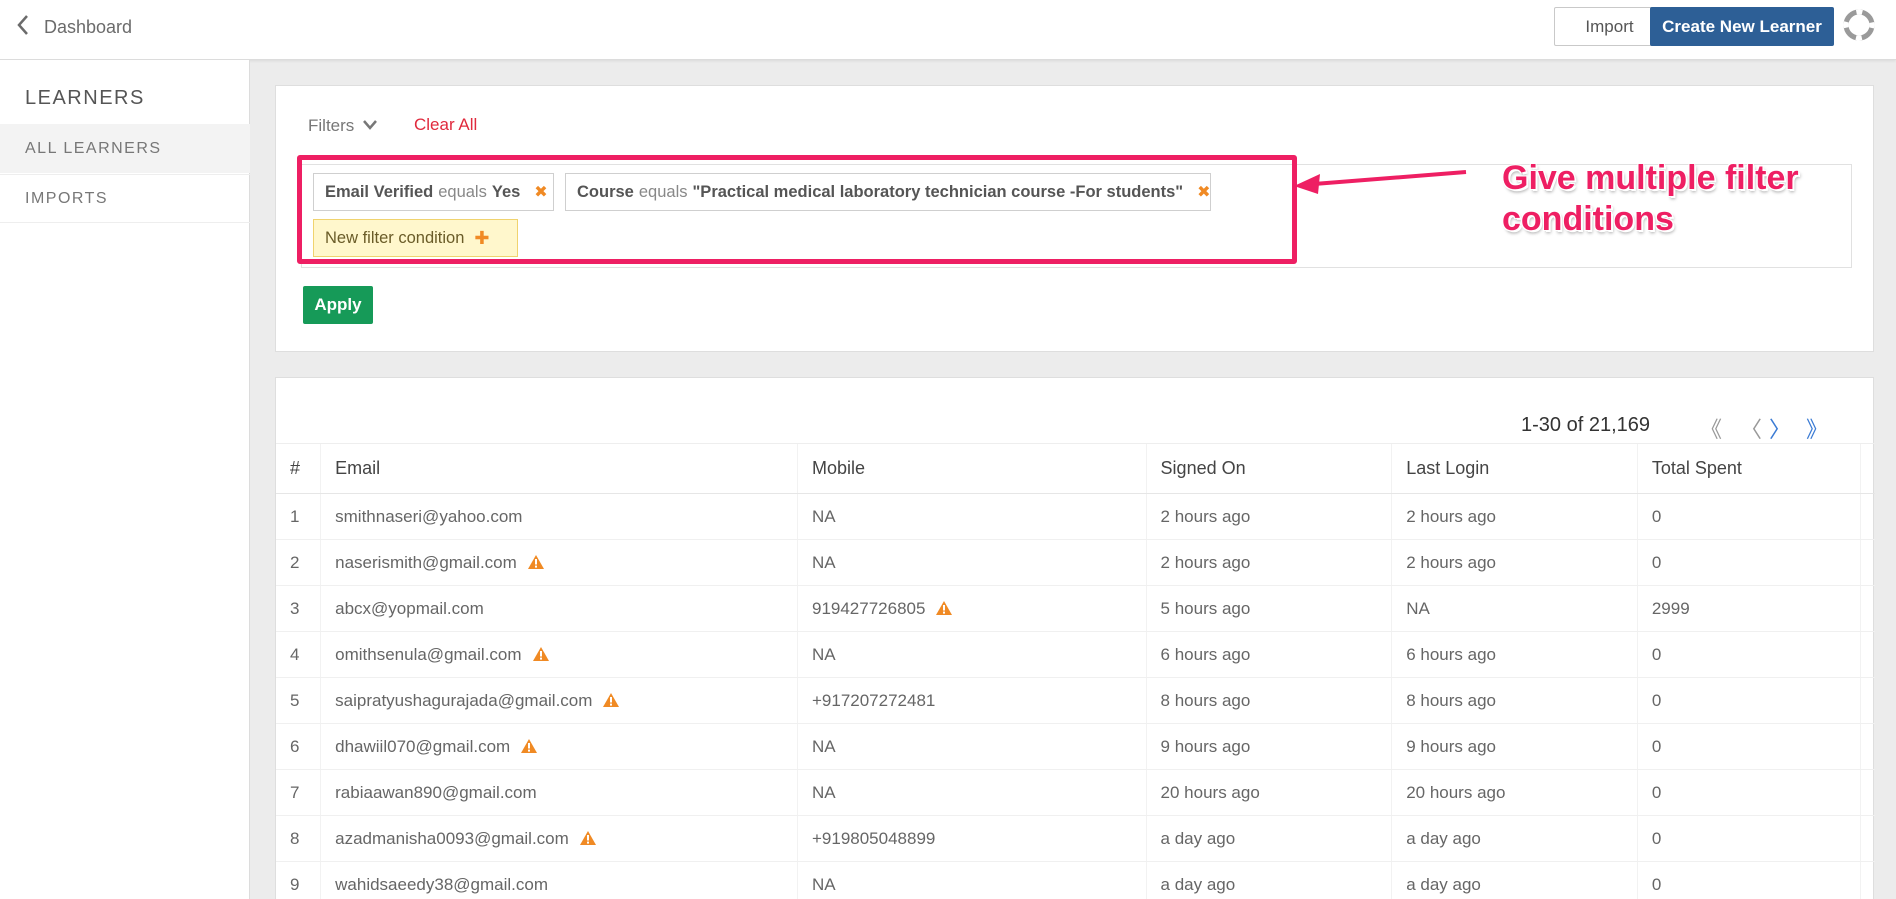 The width and height of the screenshot is (1896, 899). Describe the element at coordinates (1514, 746) in the screenshot. I see `last-login-cell: 9 hours ago` at that location.